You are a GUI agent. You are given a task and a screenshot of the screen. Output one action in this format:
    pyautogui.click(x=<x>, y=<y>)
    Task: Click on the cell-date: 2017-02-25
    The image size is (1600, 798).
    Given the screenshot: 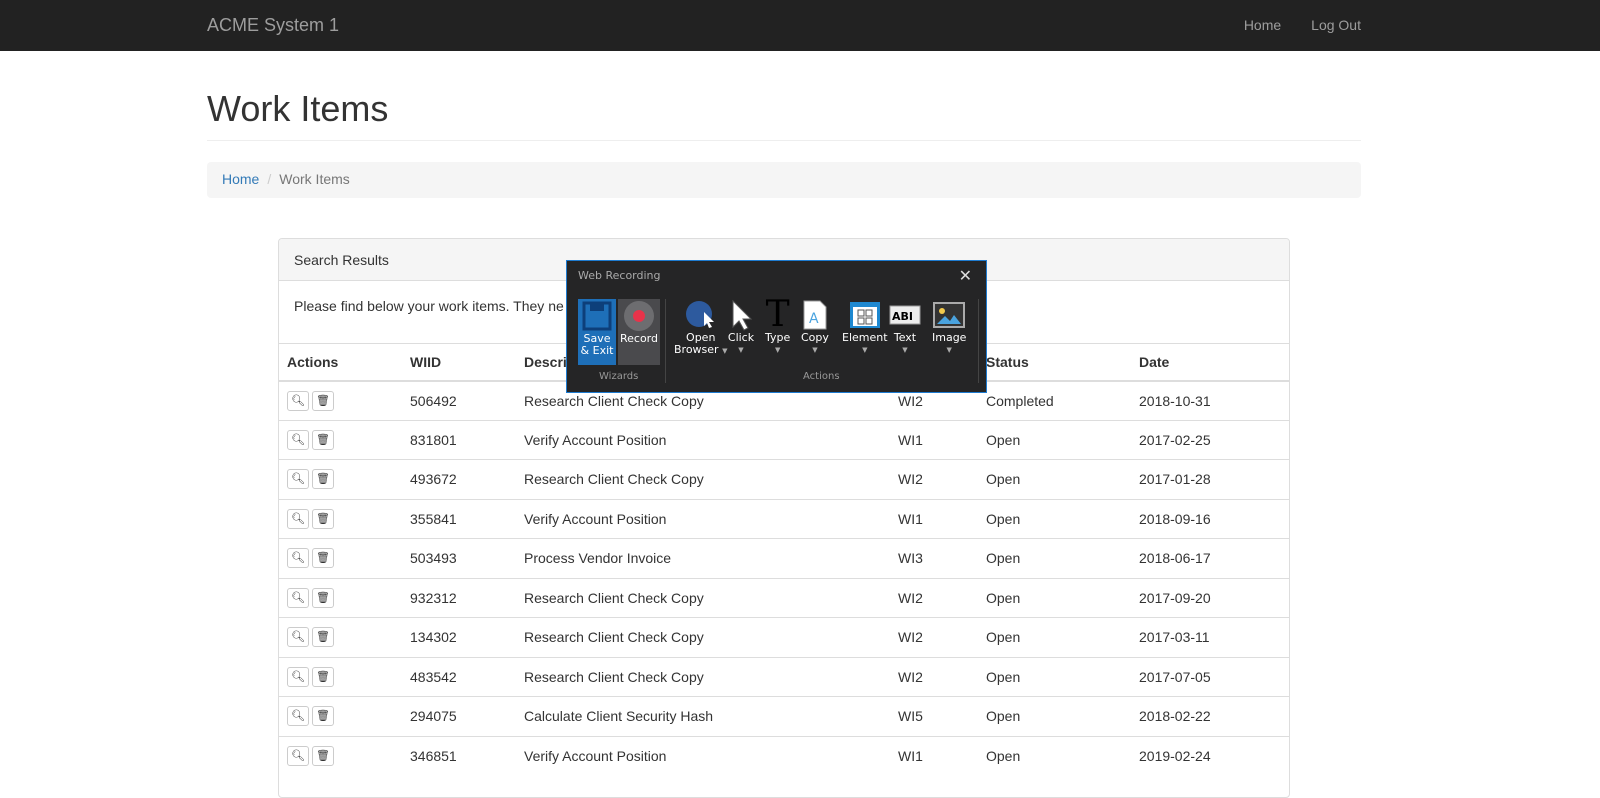 What is the action you would take?
    pyautogui.click(x=1210, y=439)
    